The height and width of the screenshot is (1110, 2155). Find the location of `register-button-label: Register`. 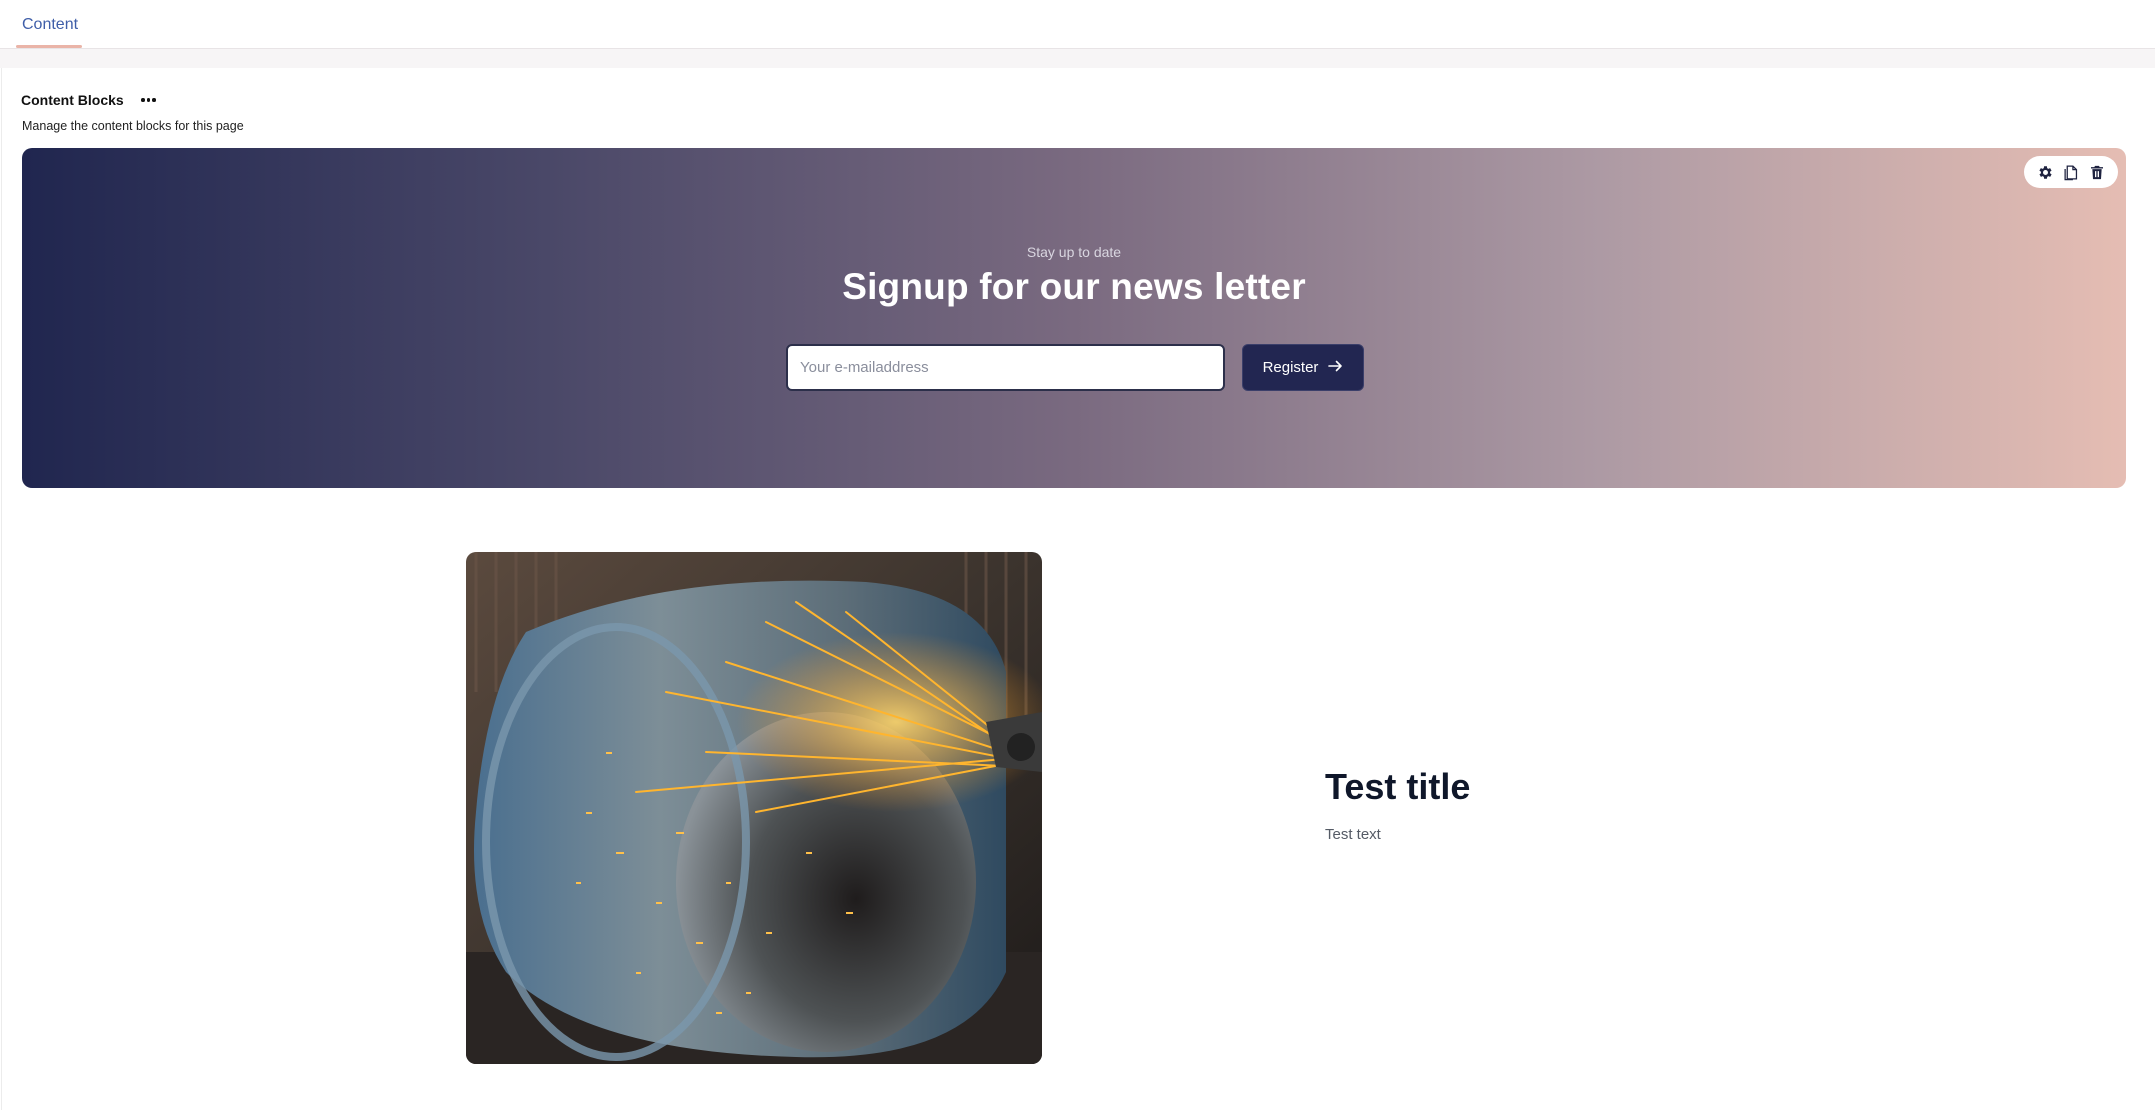

register-button-label: Register is located at coordinates (1290, 367).